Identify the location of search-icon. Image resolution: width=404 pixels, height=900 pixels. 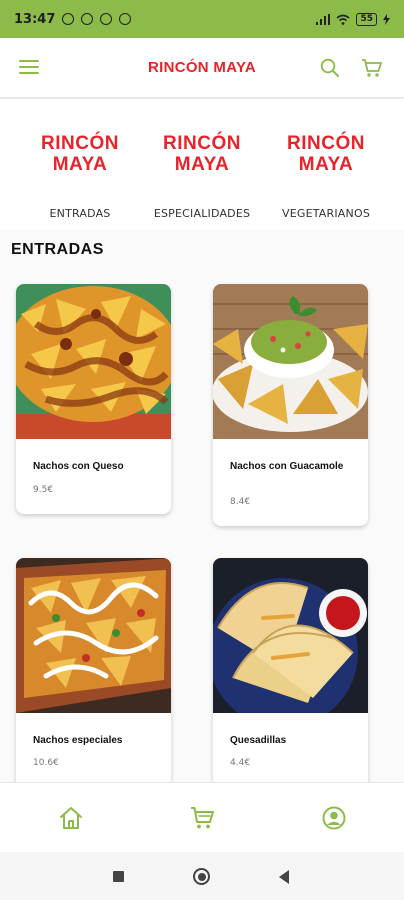
(330, 68).